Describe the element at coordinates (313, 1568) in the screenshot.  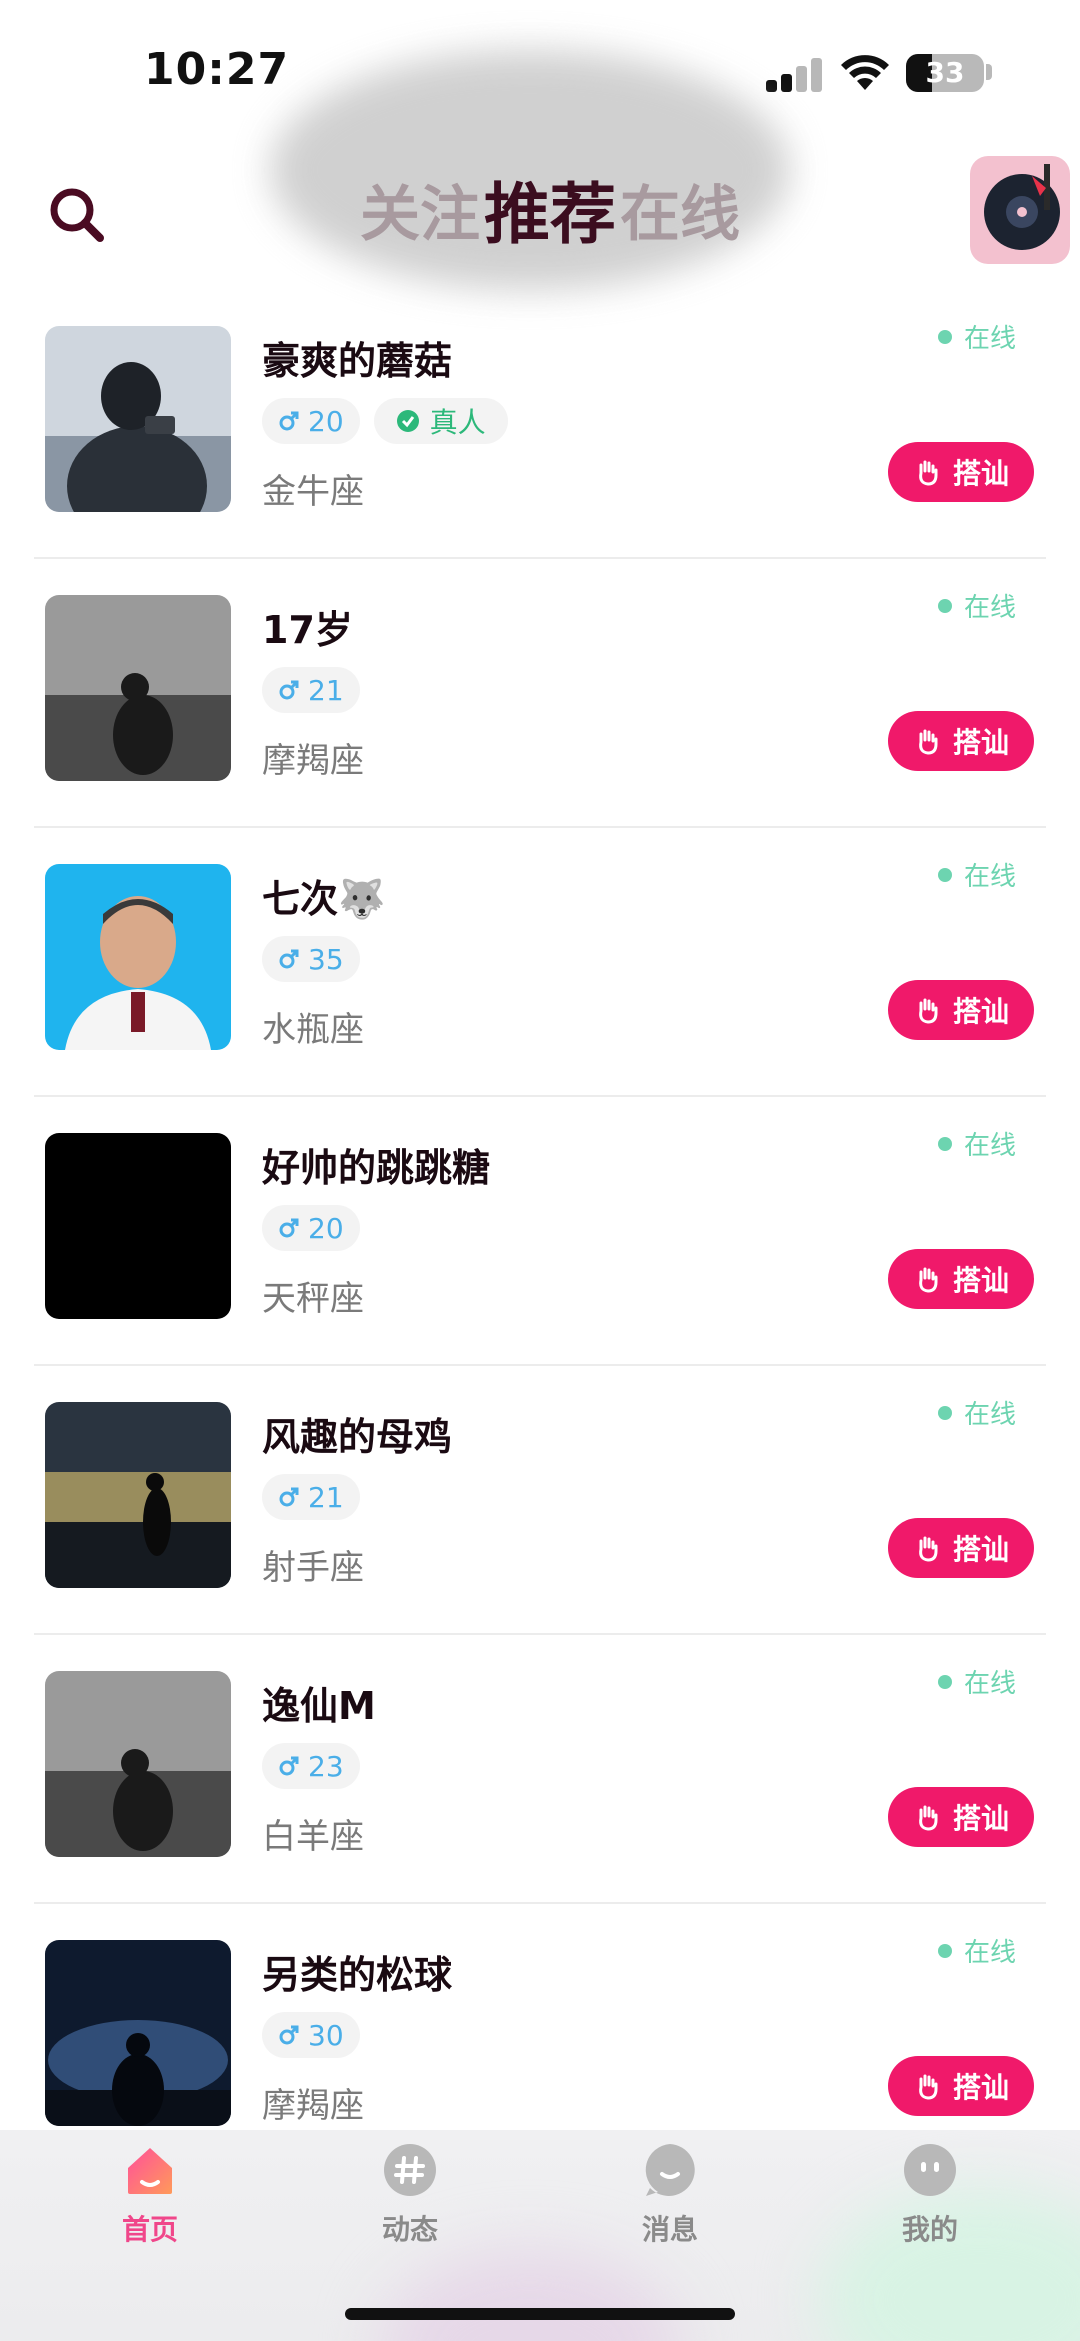
I see `zodiac: 射手座` at that location.